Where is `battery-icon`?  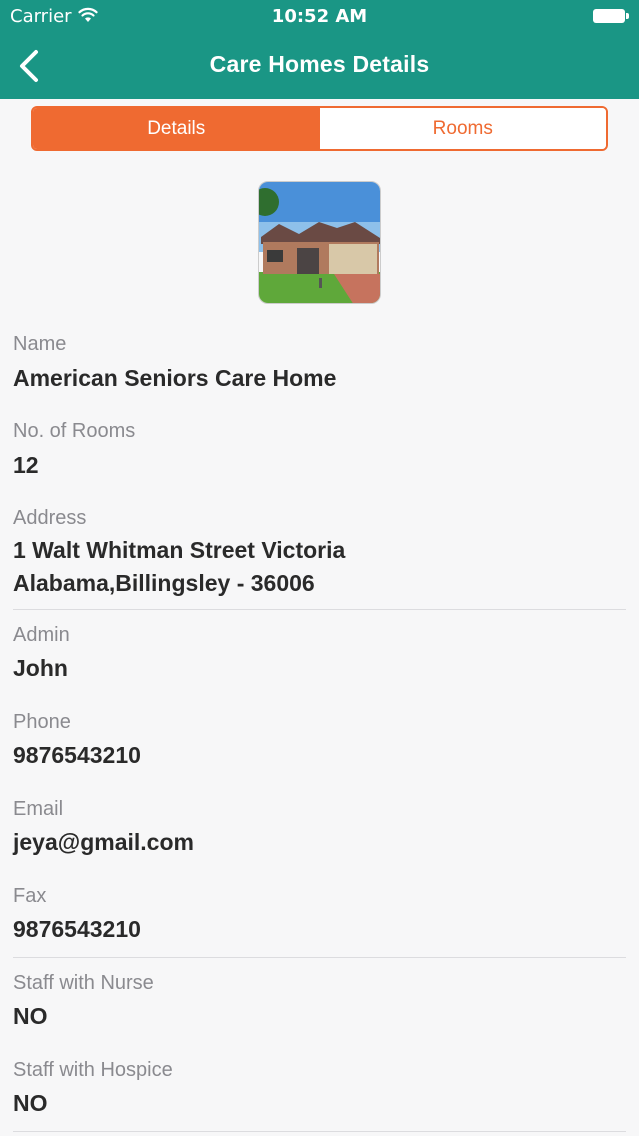 battery-icon is located at coordinates (611, 16).